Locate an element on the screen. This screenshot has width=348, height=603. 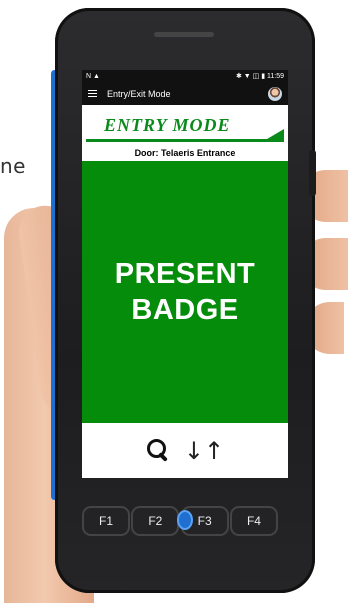
prompt-line-1: PRESENT is located at coordinates (185, 274).